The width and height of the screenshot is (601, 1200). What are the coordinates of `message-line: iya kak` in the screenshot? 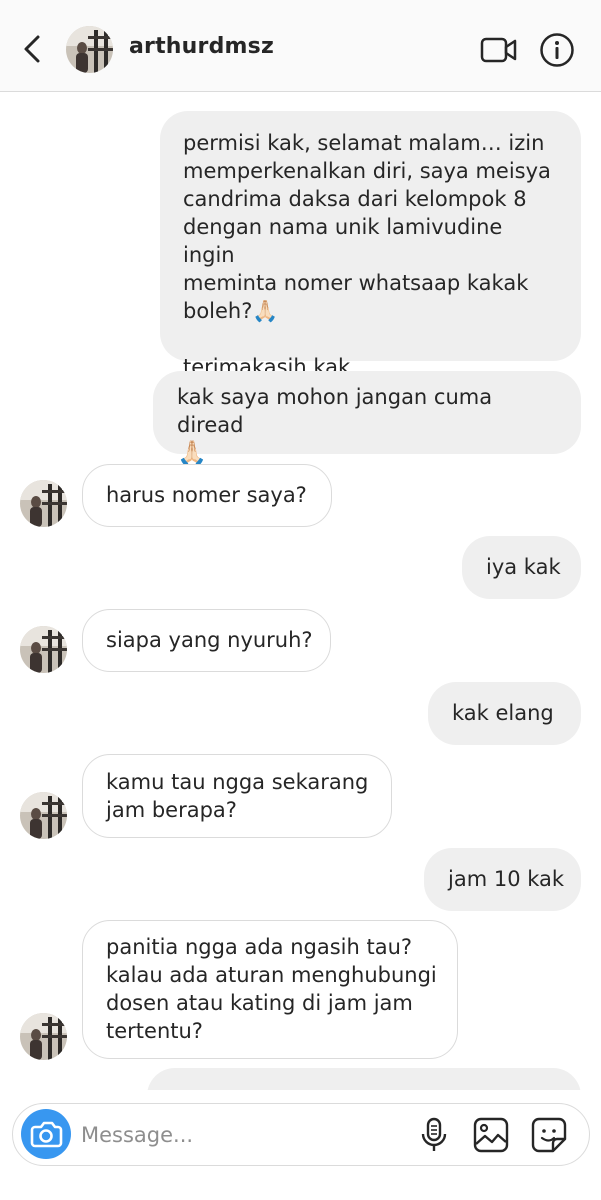 It's located at (523, 567).